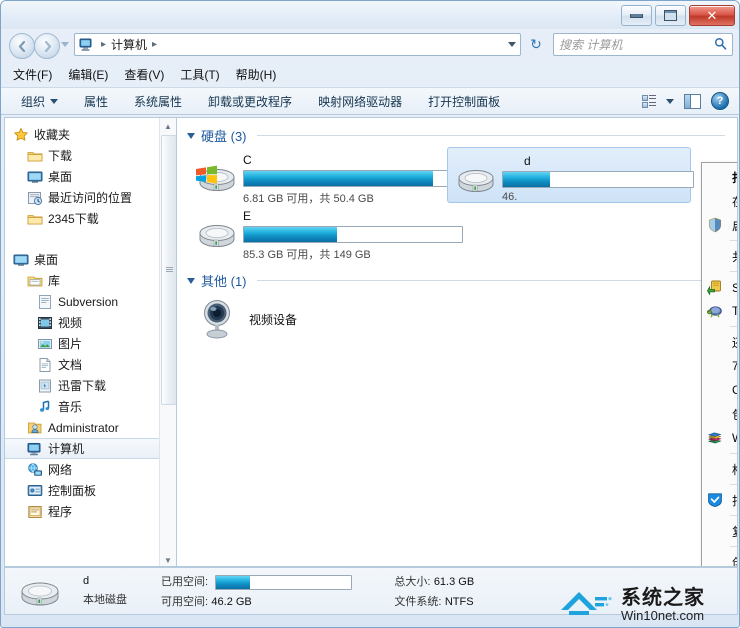 The width and height of the screenshot is (740, 628). Describe the element at coordinates (35, 177) in the screenshot. I see `desktop-icon` at that location.